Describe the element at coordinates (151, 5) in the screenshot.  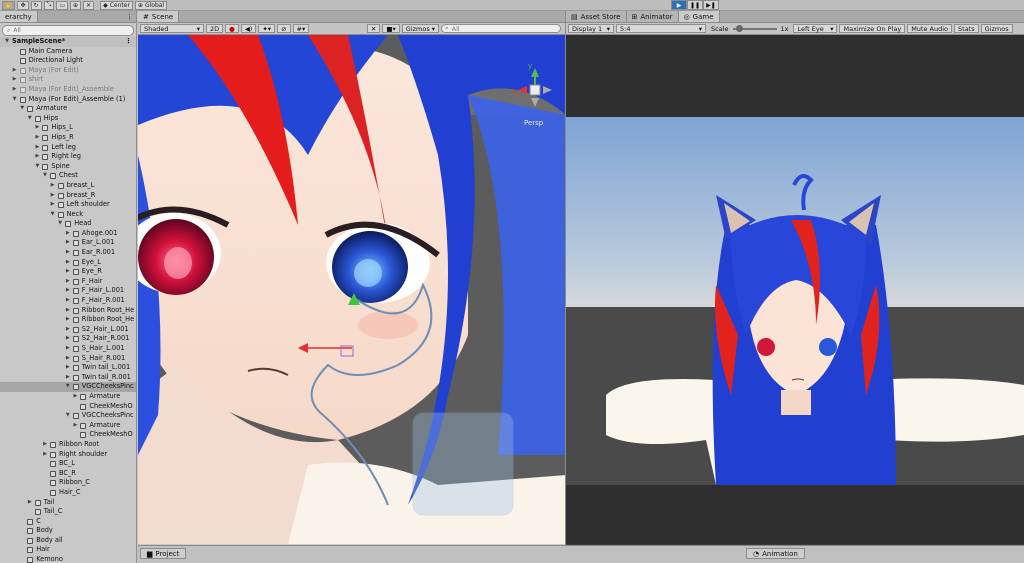
I see `space-toggle-button: ⊕ Global` at that location.